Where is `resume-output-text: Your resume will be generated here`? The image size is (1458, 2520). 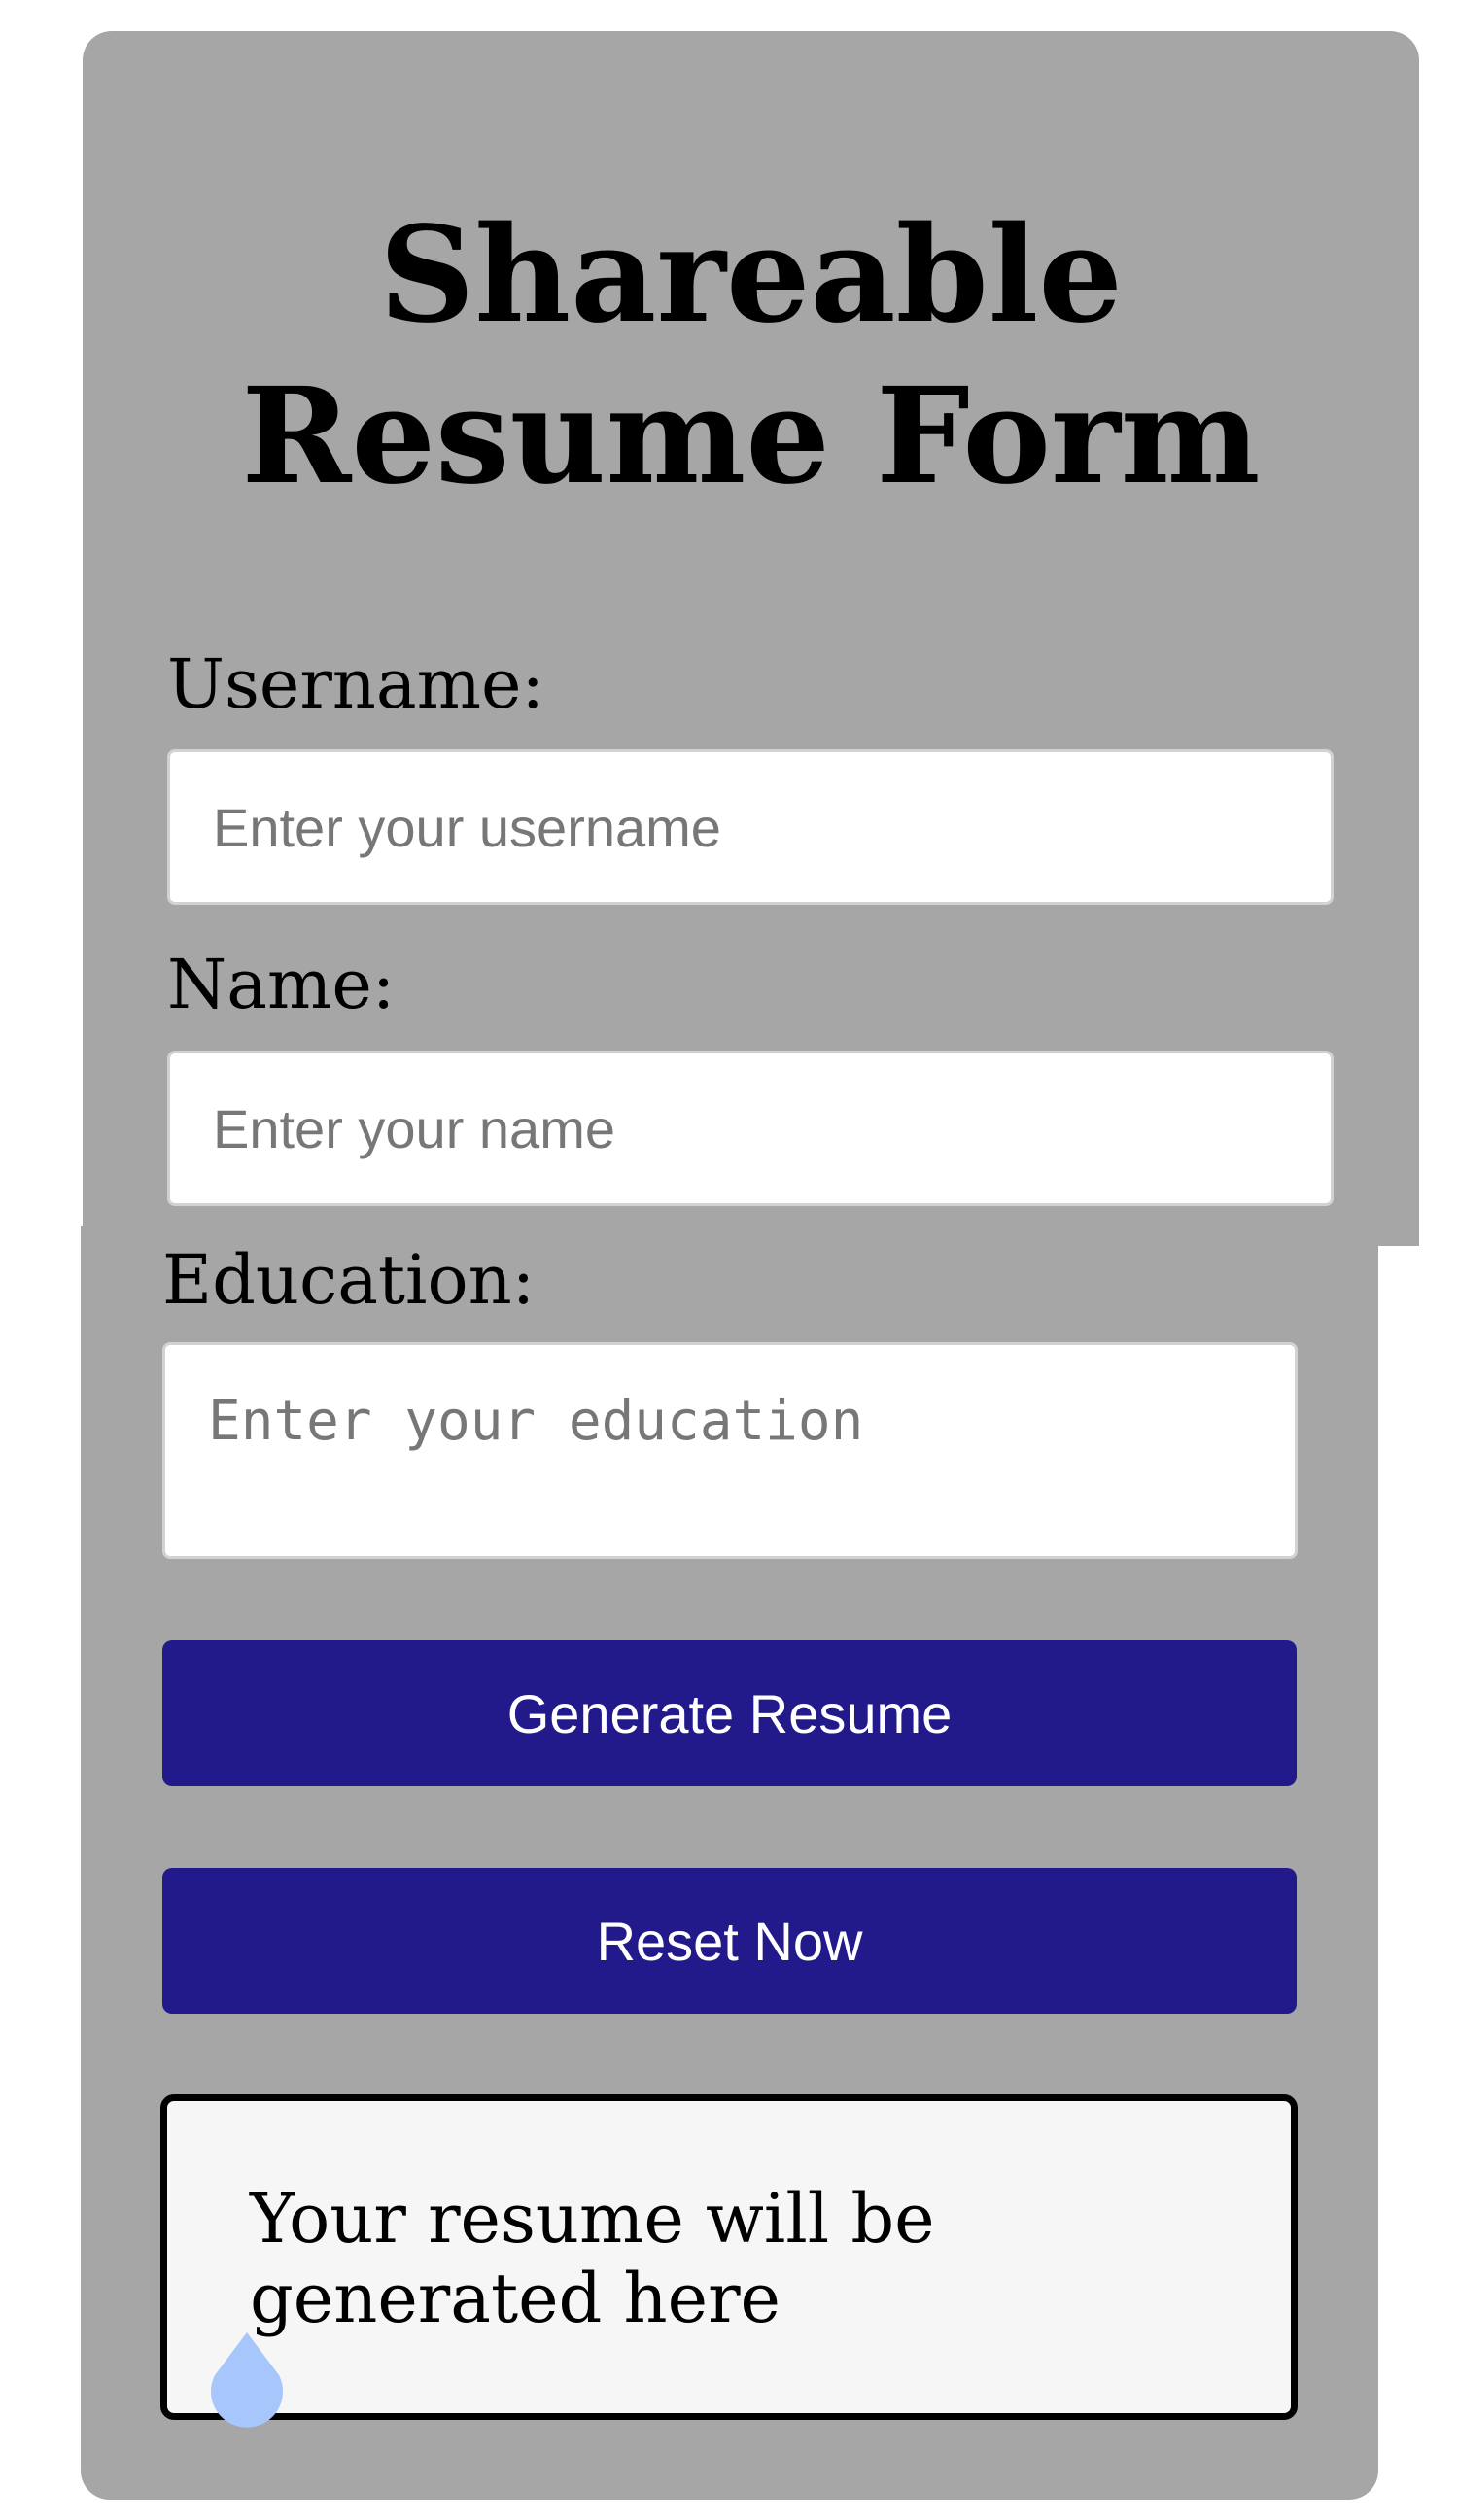
resume-output-text: Your resume will be generated here is located at coordinates (592, 2258).